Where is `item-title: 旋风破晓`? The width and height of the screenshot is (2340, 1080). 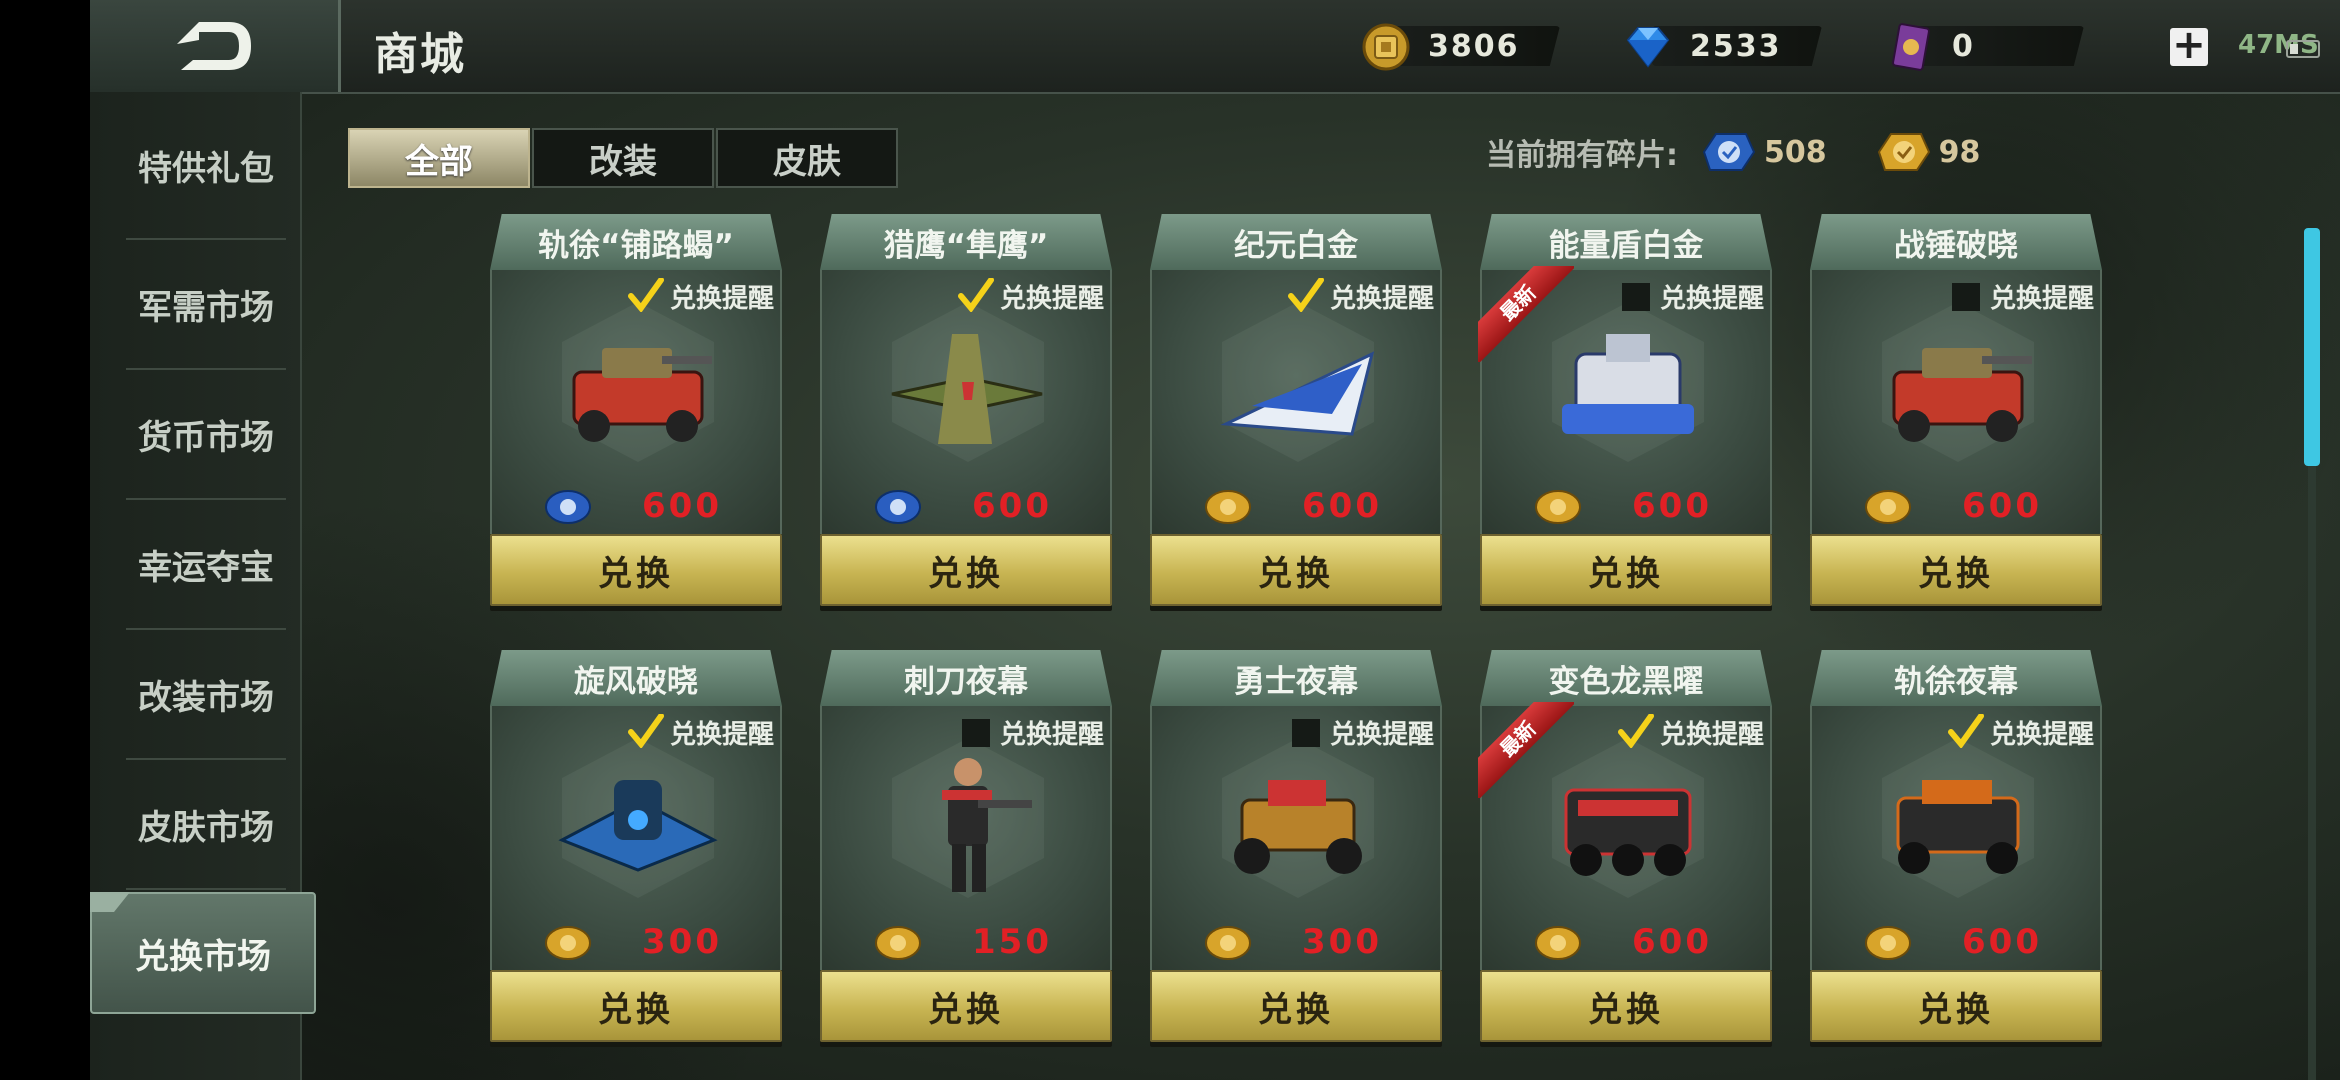
item-title: 旋风破晓 is located at coordinates (636, 678).